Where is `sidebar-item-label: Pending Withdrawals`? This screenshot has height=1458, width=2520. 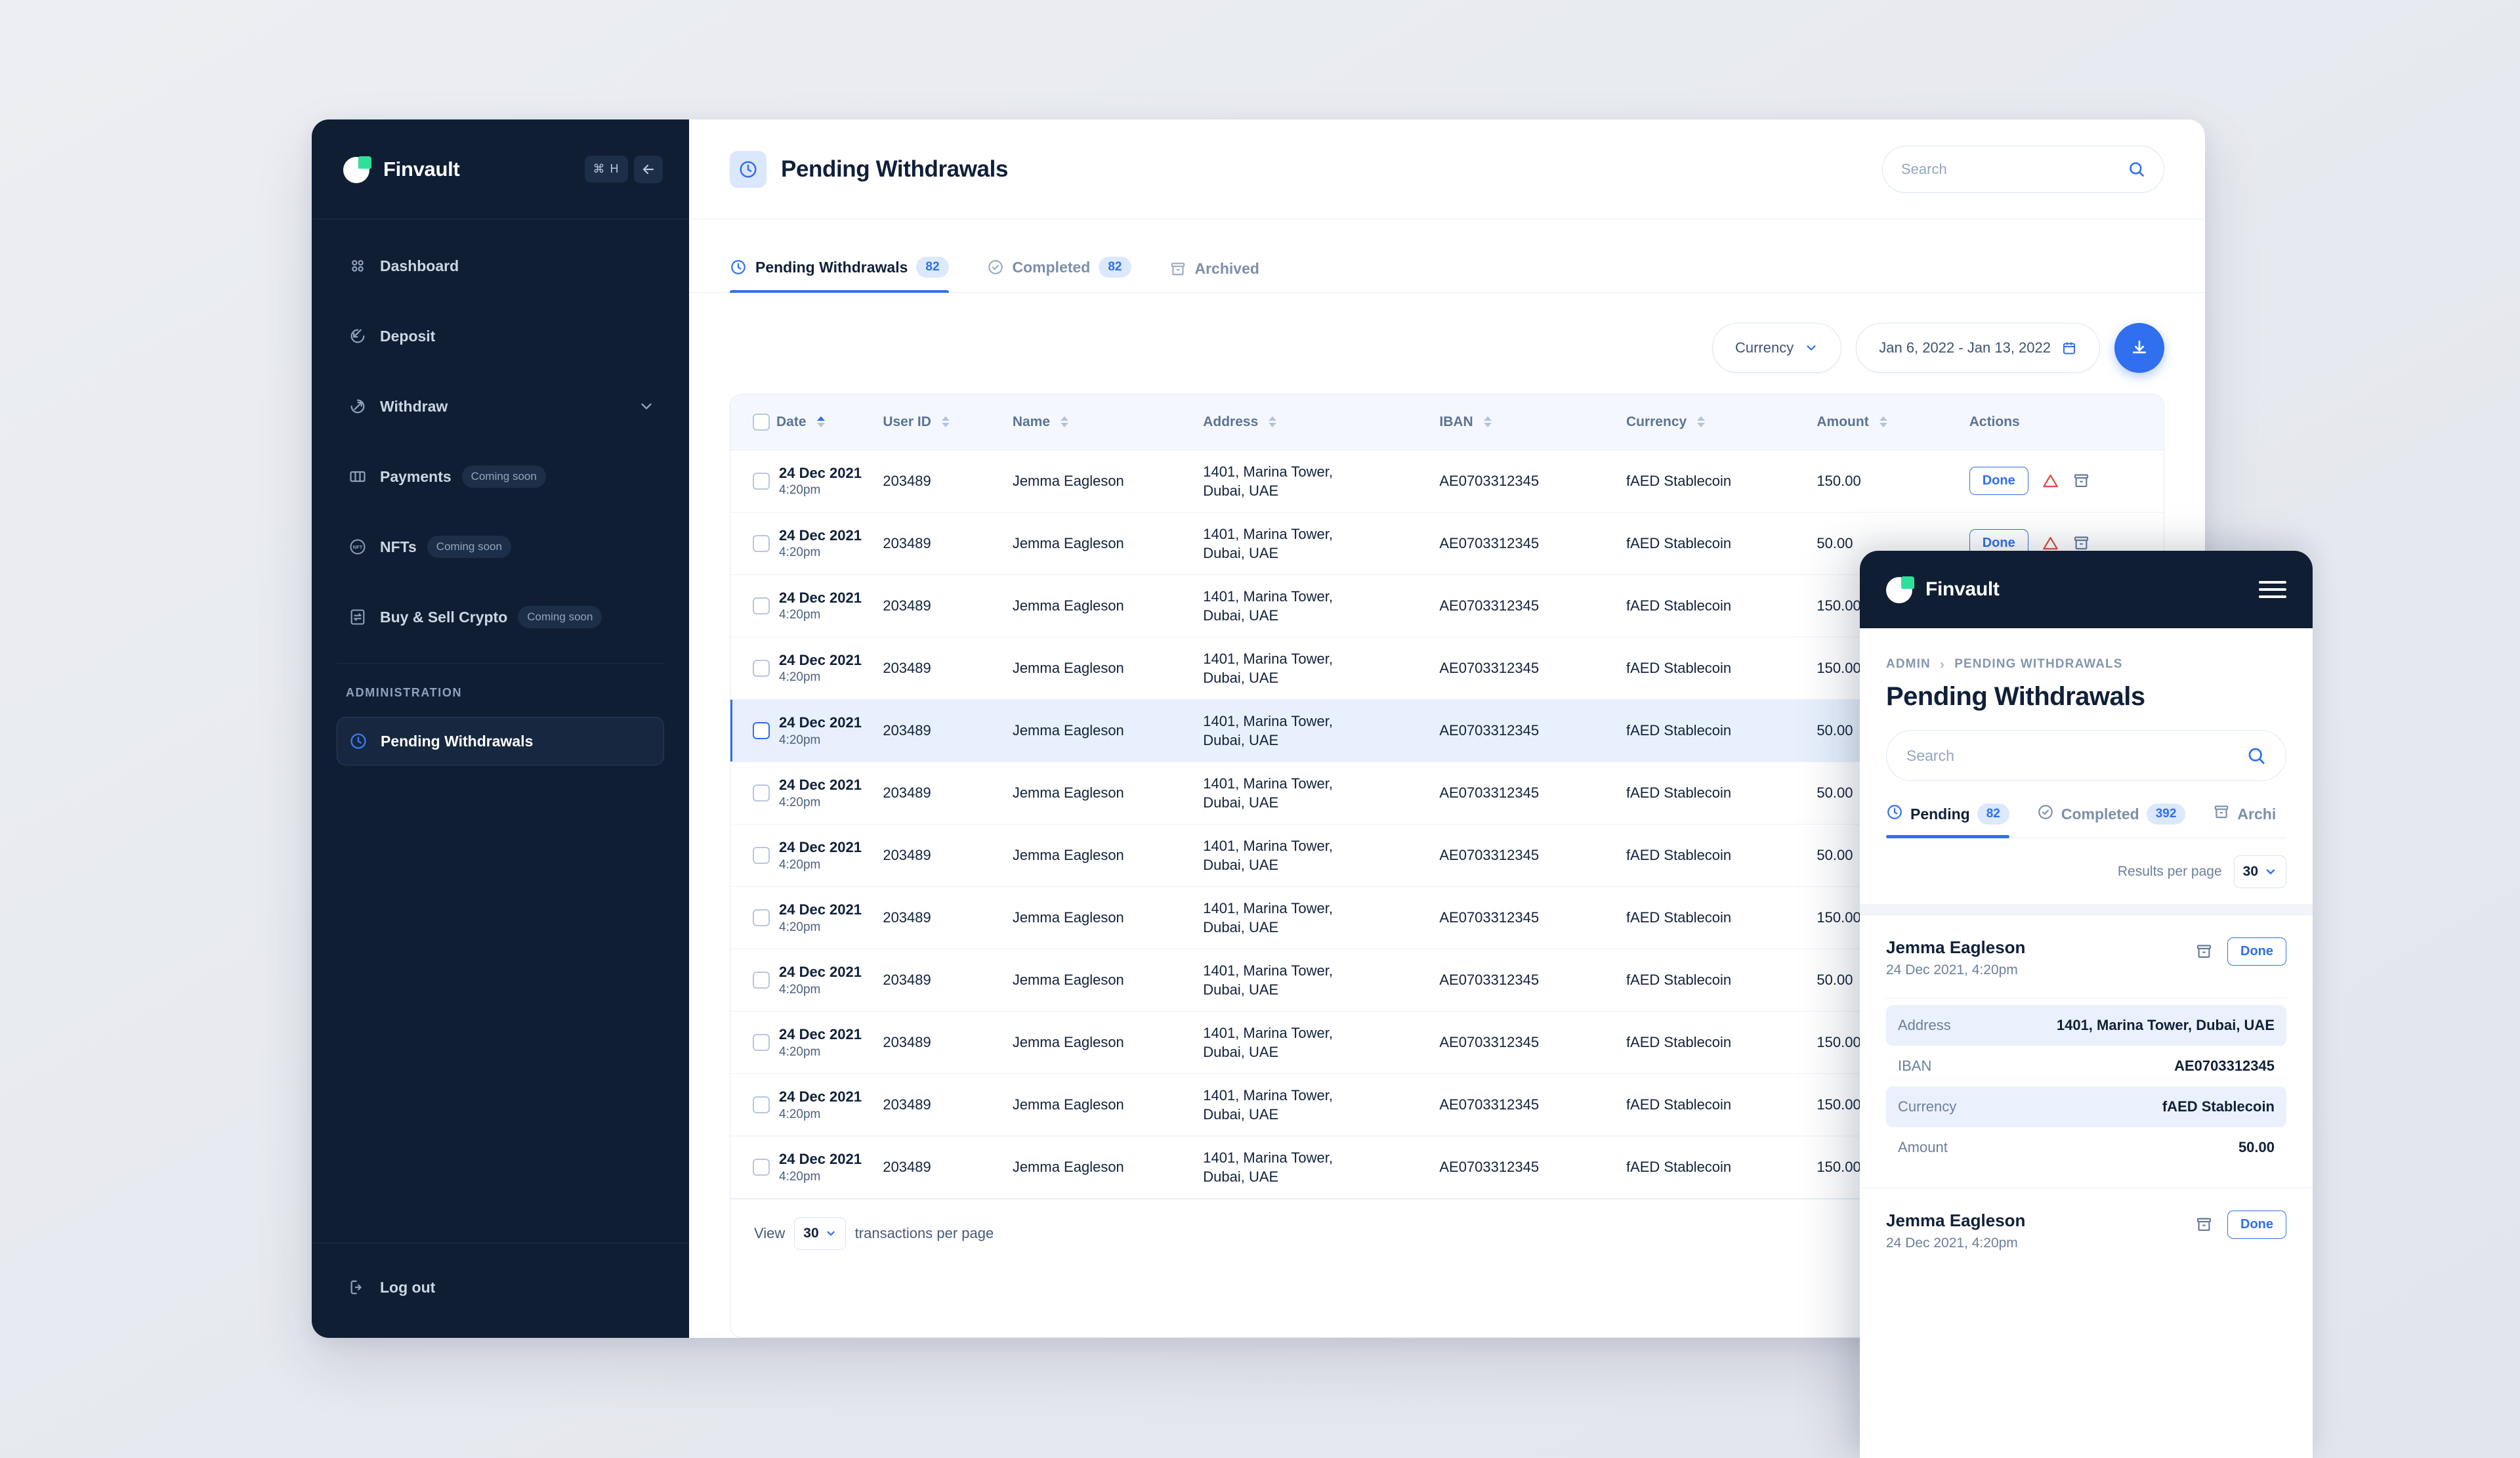
sidebar-item-label: Pending Withdrawals is located at coordinates (457, 741).